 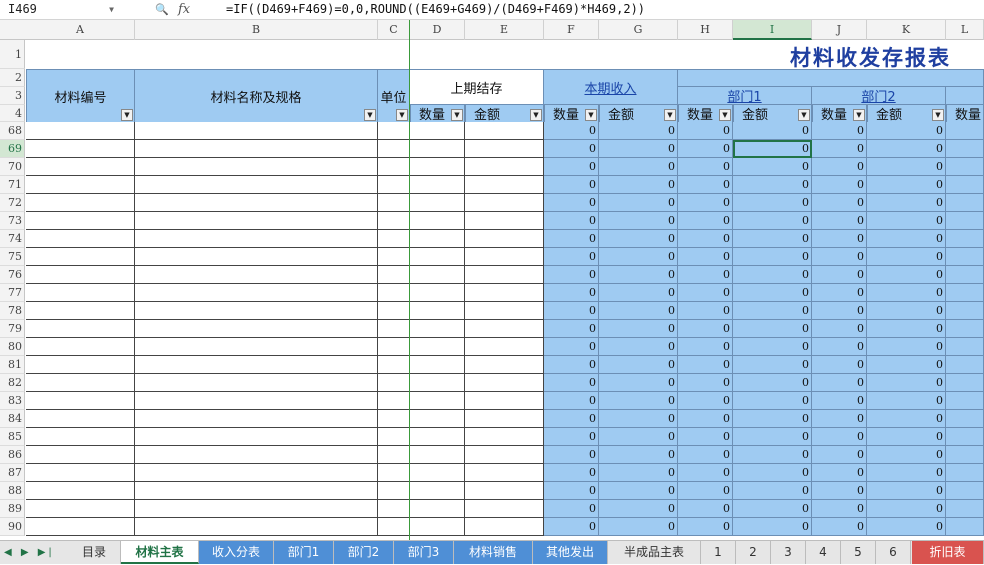 I want to click on row-header: 80, so click(x=12, y=347).